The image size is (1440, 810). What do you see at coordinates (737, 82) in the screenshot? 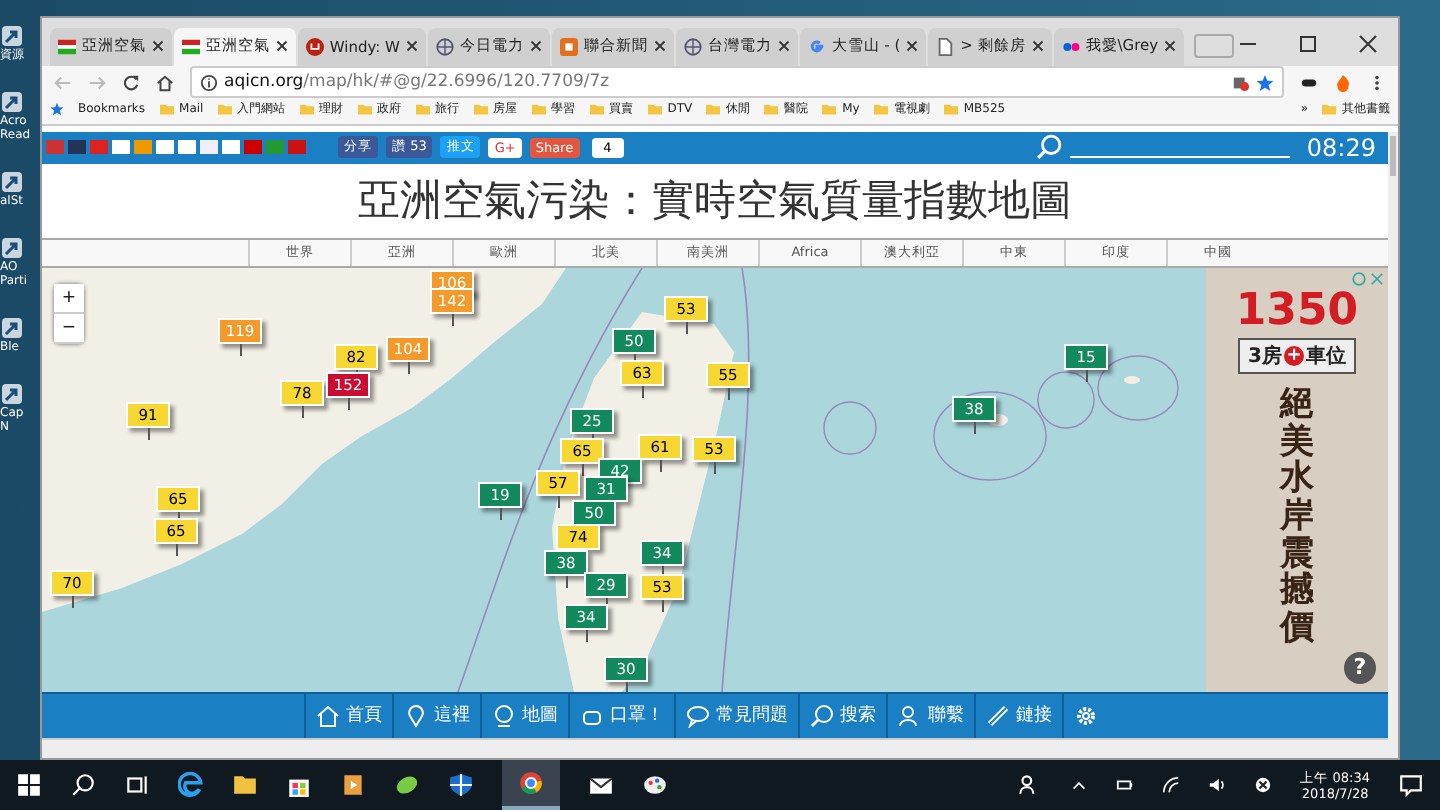
I see `address-field: aqicn.org/map/hk/#@g/22.6996/120.7709/7z` at bounding box center [737, 82].